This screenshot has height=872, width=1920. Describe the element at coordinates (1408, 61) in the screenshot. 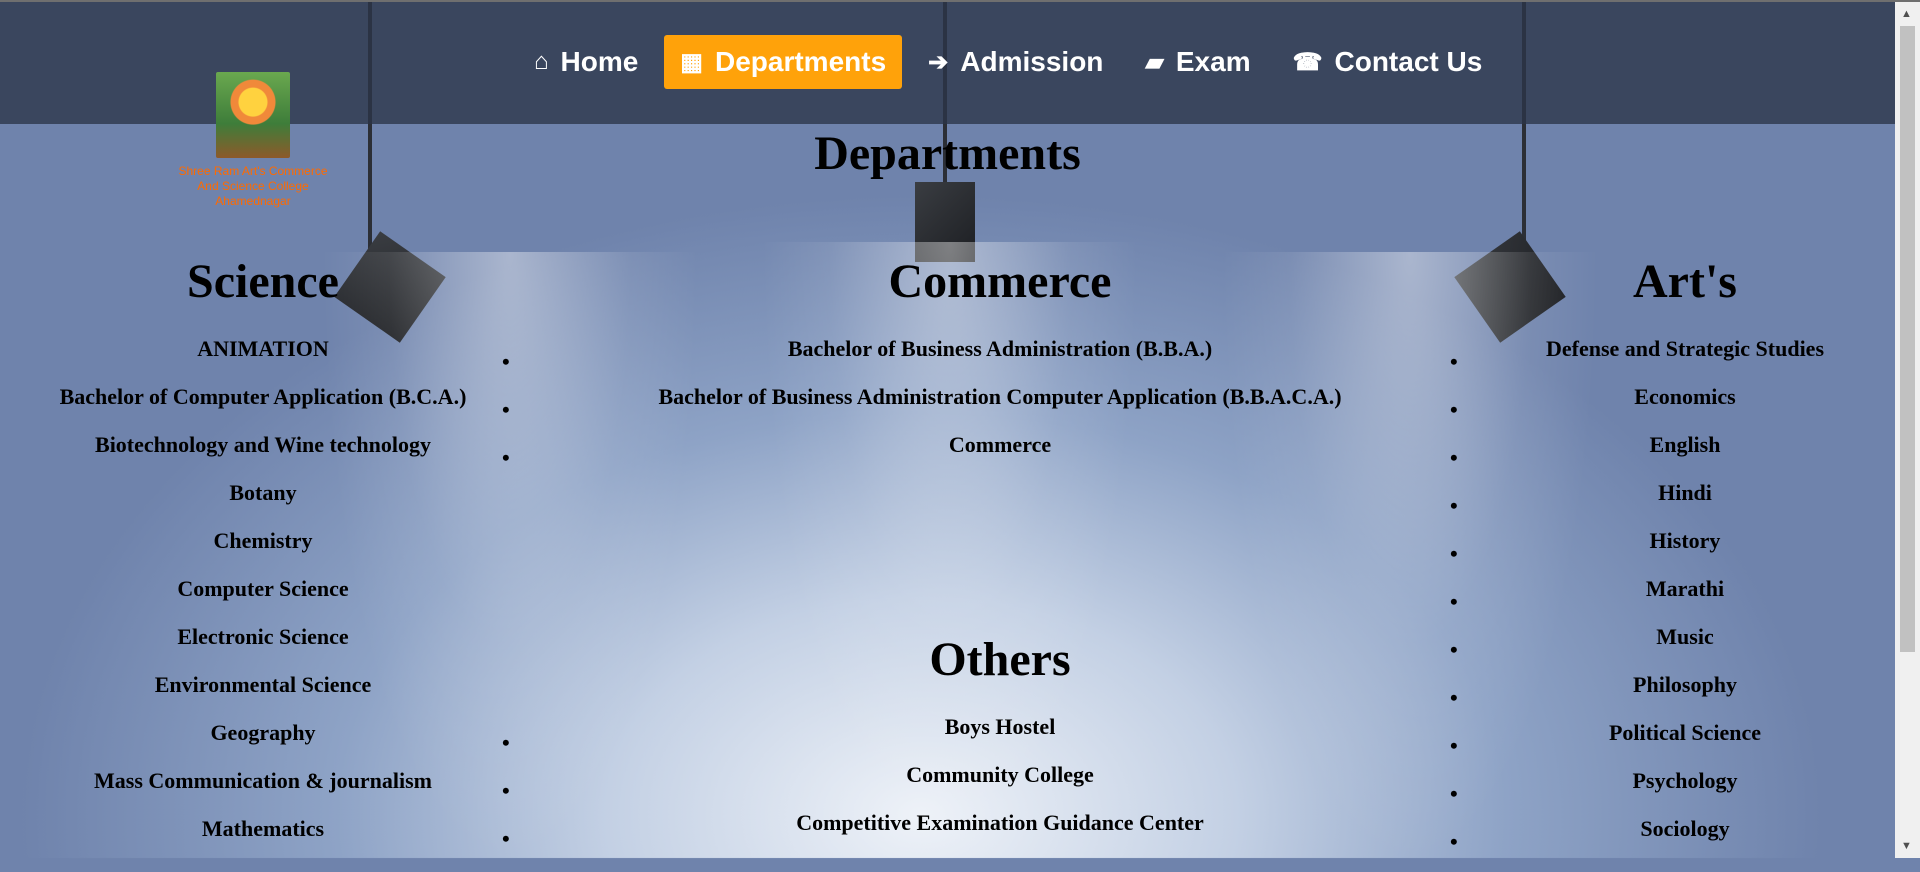

I see `nav-contact-label: Contact Us` at that location.